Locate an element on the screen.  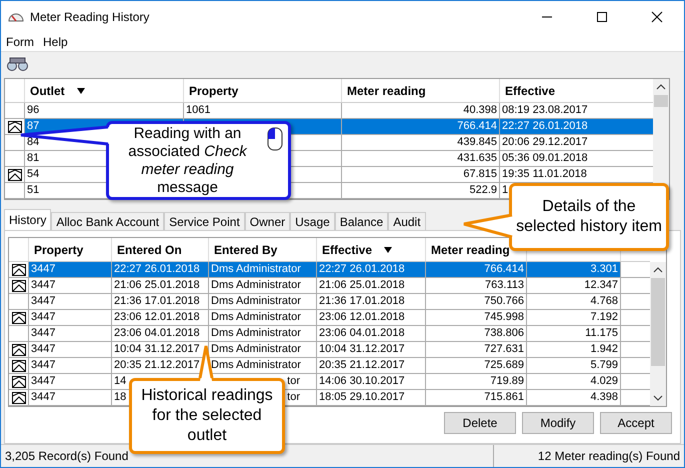
tab: History is located at coordinates (28, 219).